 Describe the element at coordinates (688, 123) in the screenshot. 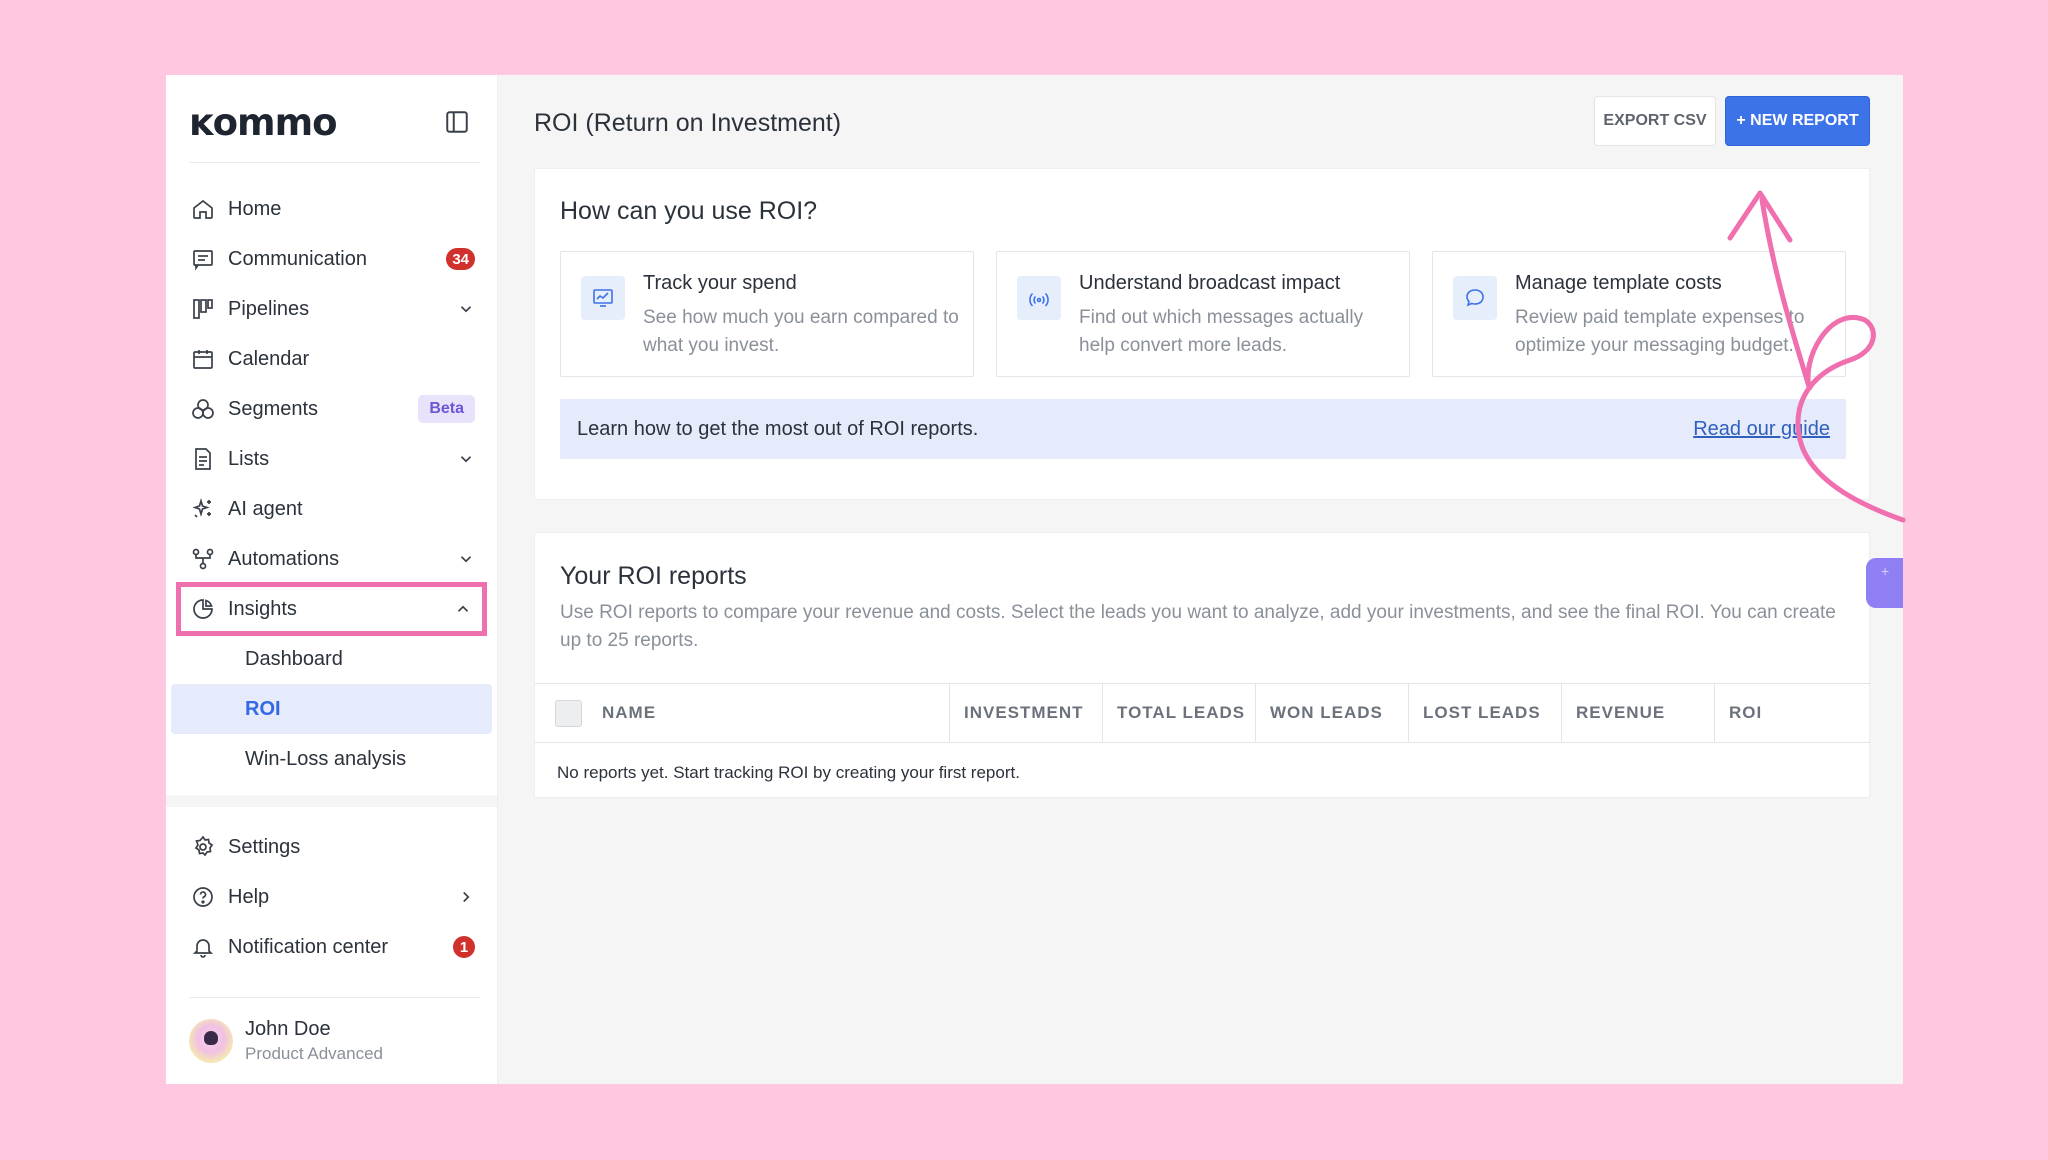

I see `page-title: ROI (Return on Investment)` at that location.